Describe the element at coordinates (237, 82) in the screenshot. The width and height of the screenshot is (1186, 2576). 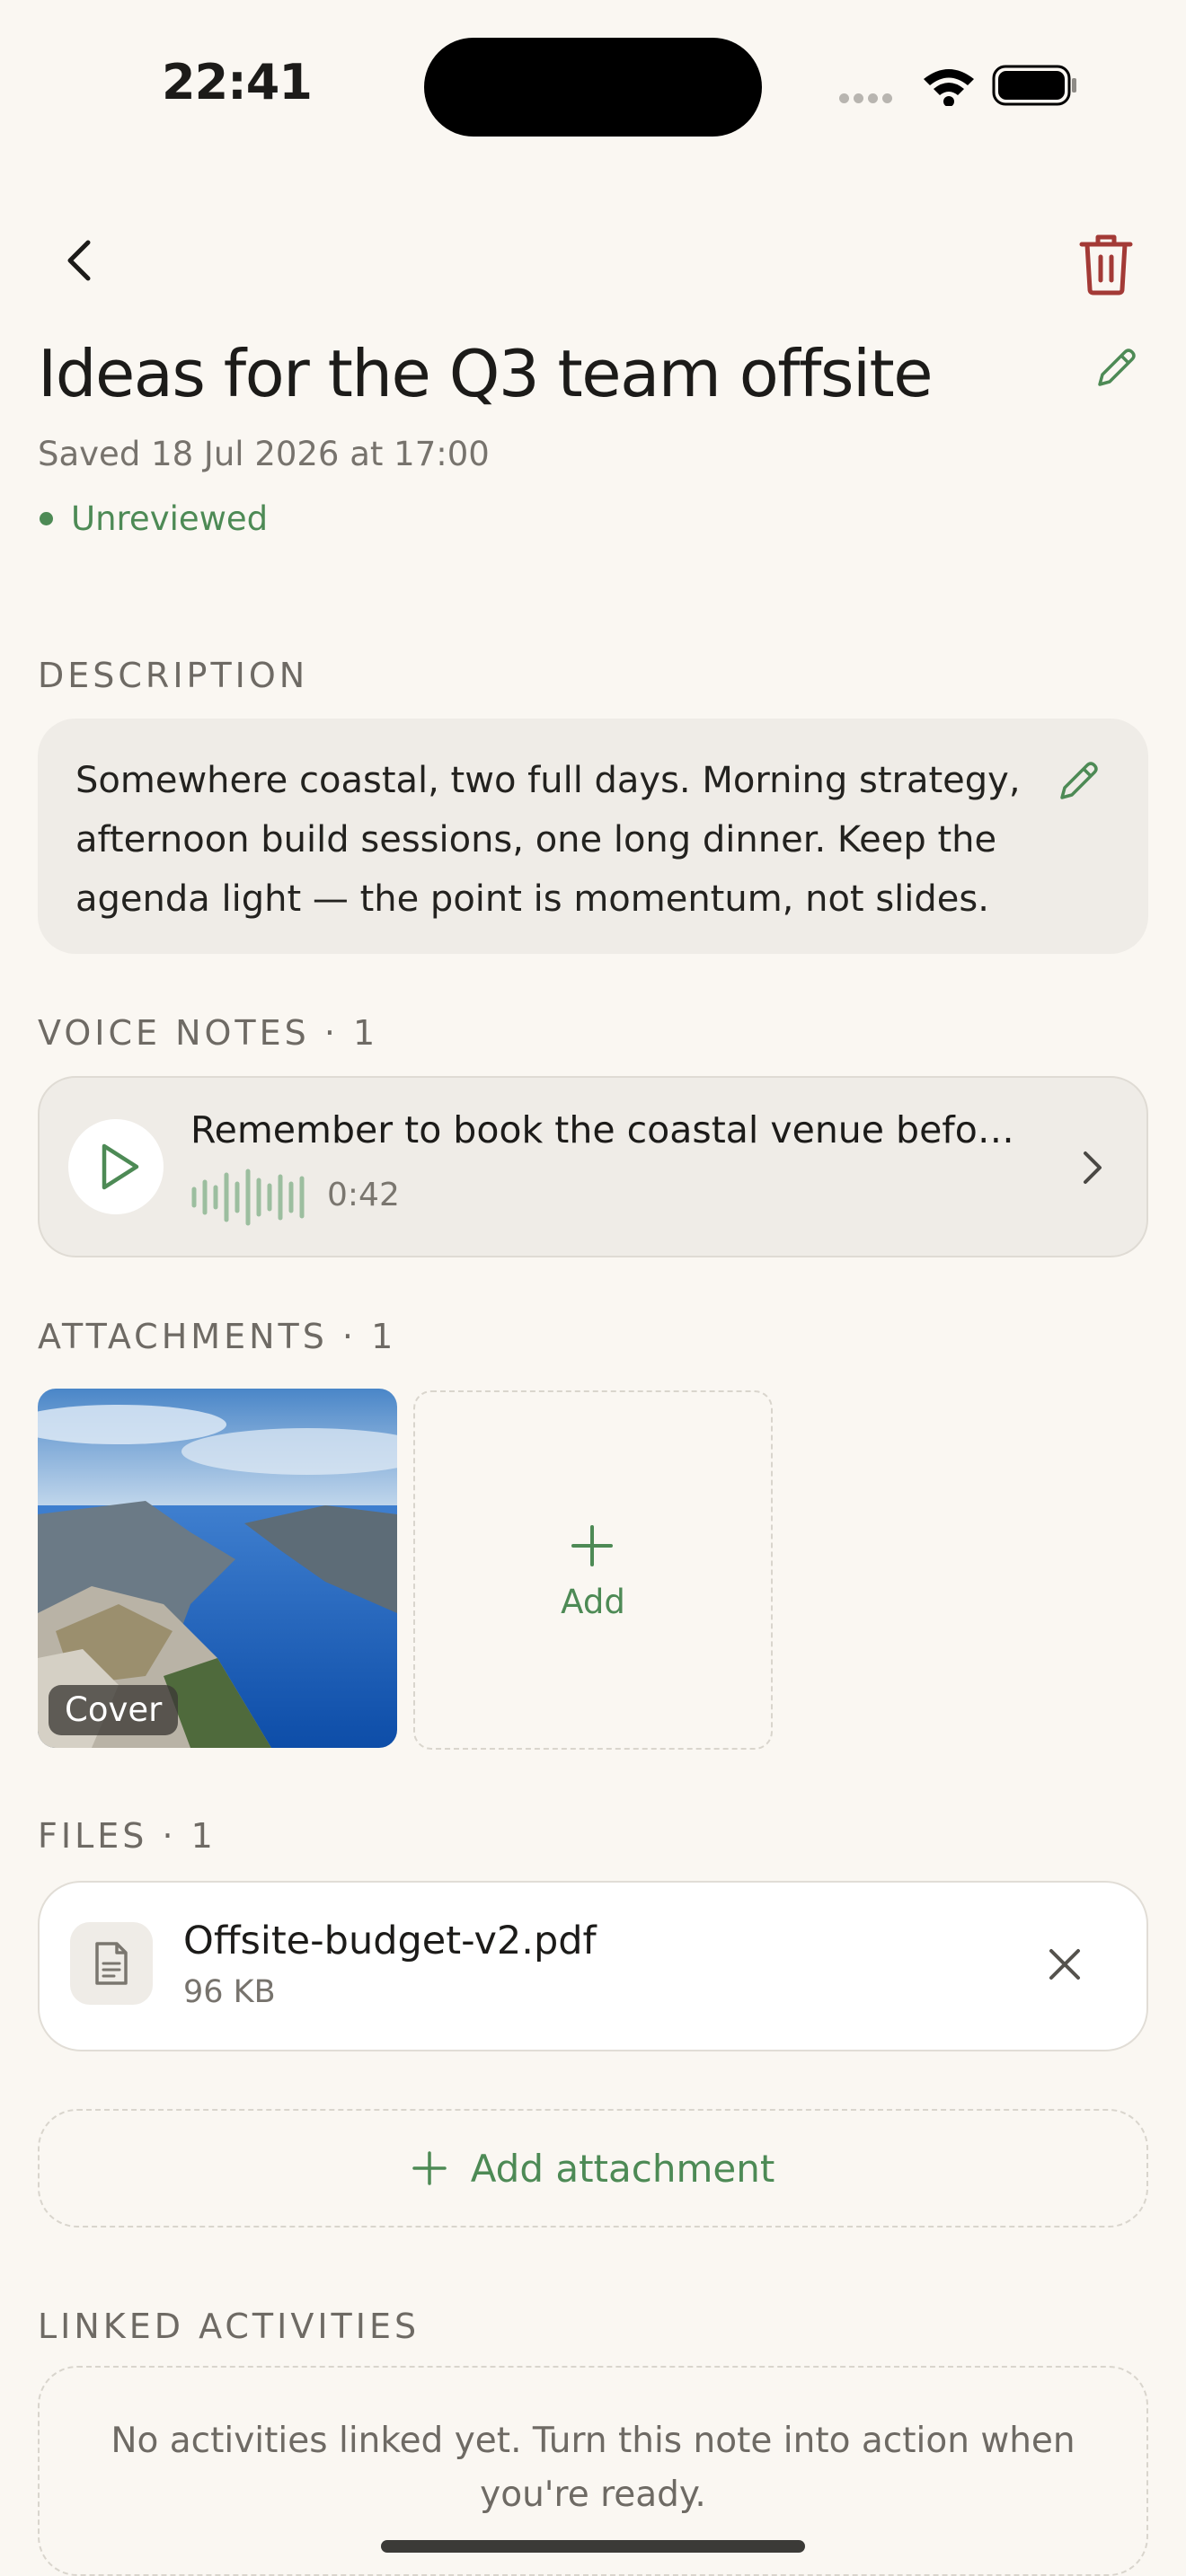
I see `status-time: 22:41` at that location.